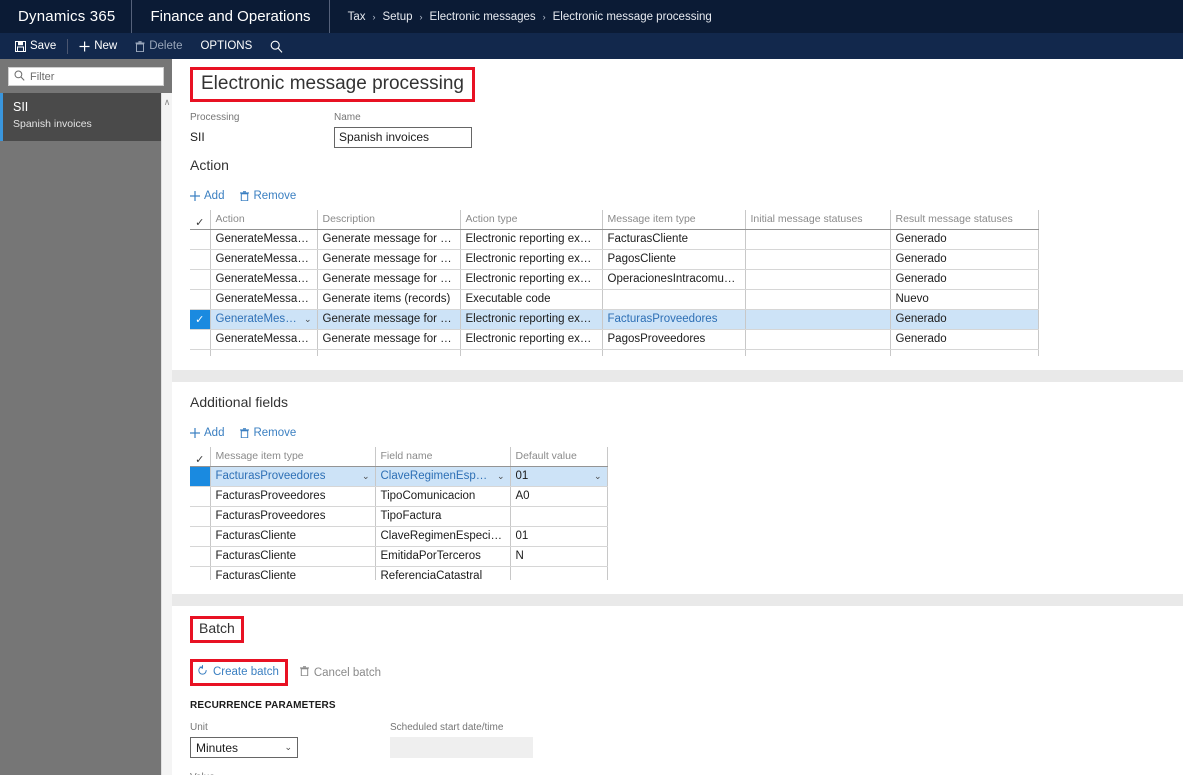 The width and height of the screenshot is (1183, 775). Describe the element at coordinates (276, 46) in the screenshot. I see `search-button` at that location.